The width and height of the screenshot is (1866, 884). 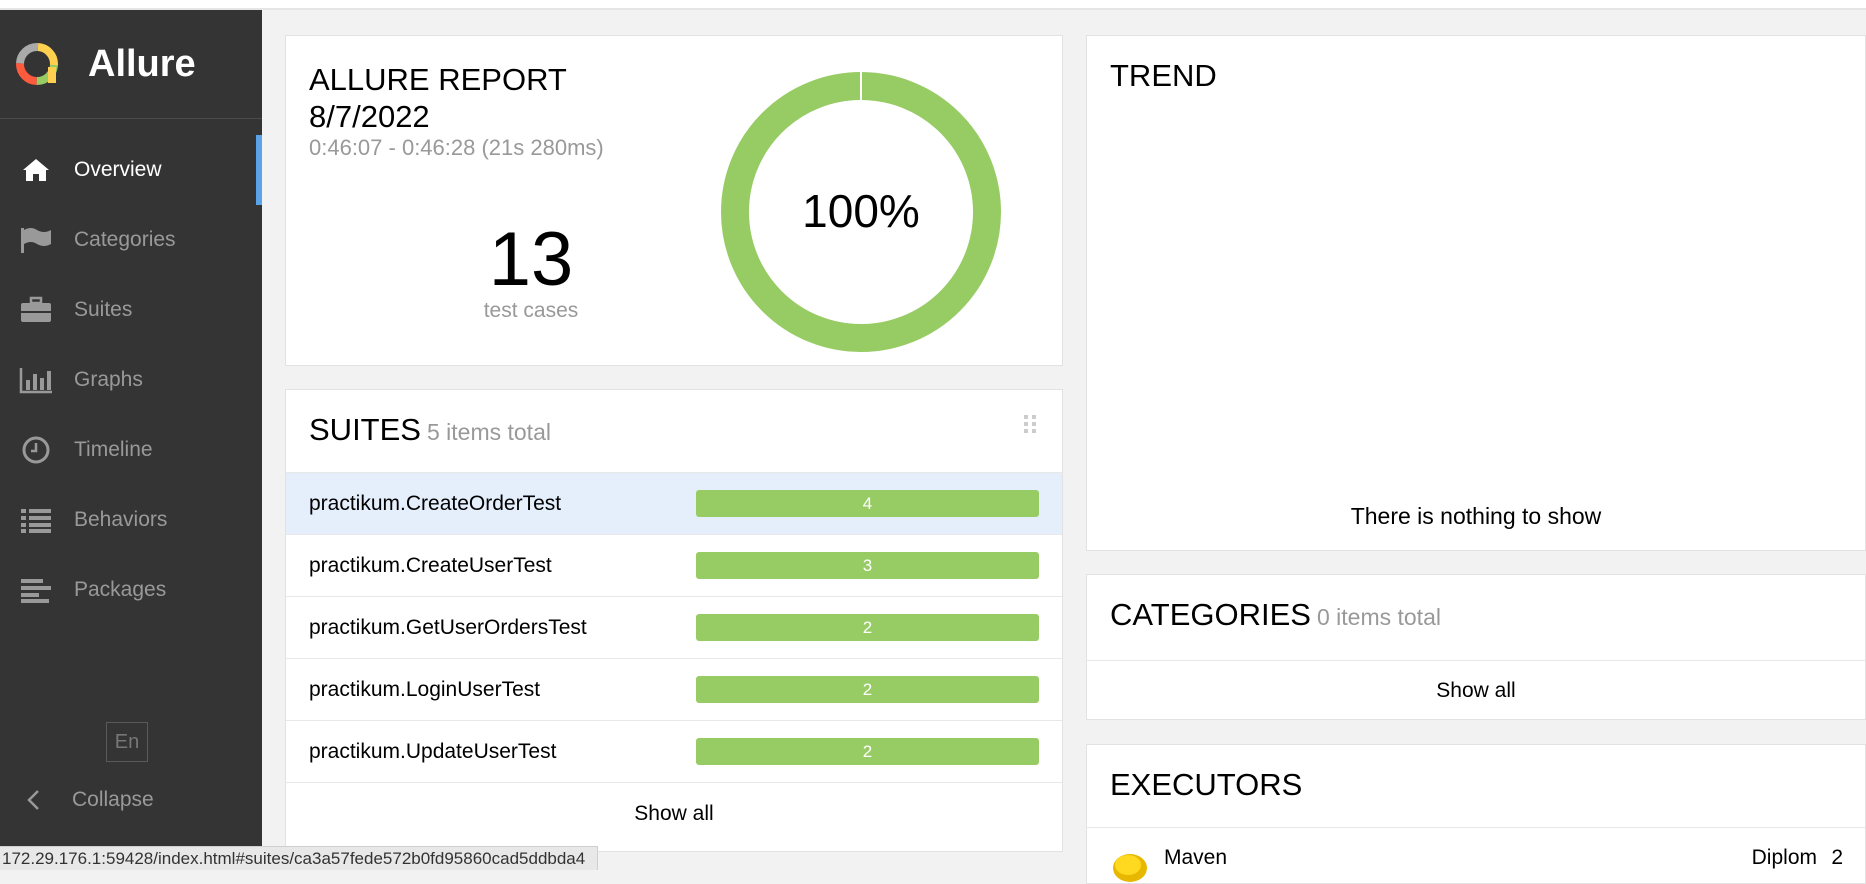 What do you see at coordinates (1196, 857) in the screenshot?
I see `executor-name: Maven` at bounding box center [1196, 857].